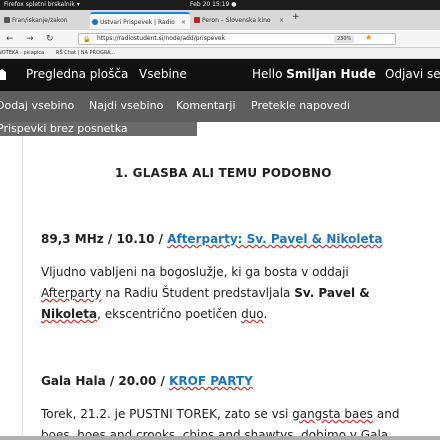 Image resolution: width=440 pixels, height=440 pixels. What do you see at coordinates (269, 74) in the screenshot?
I see `greeting-text: Hello` at bounding box center [269, 74].